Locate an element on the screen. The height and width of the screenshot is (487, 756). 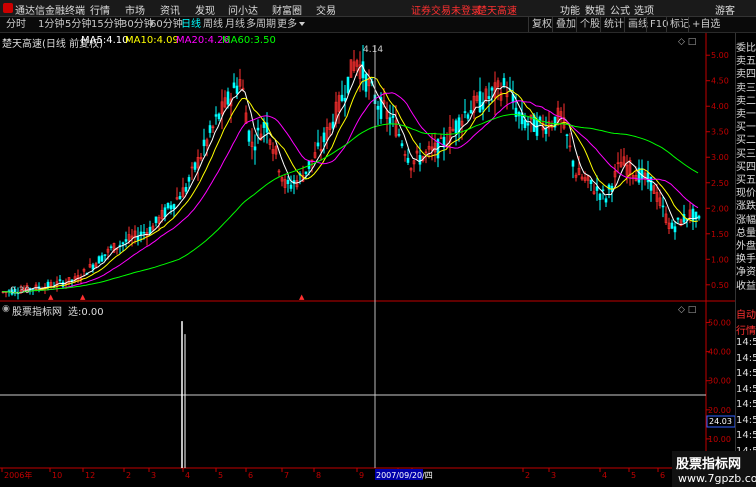
add-watchlist-button: +自选 is located at coordinates (705, 24).